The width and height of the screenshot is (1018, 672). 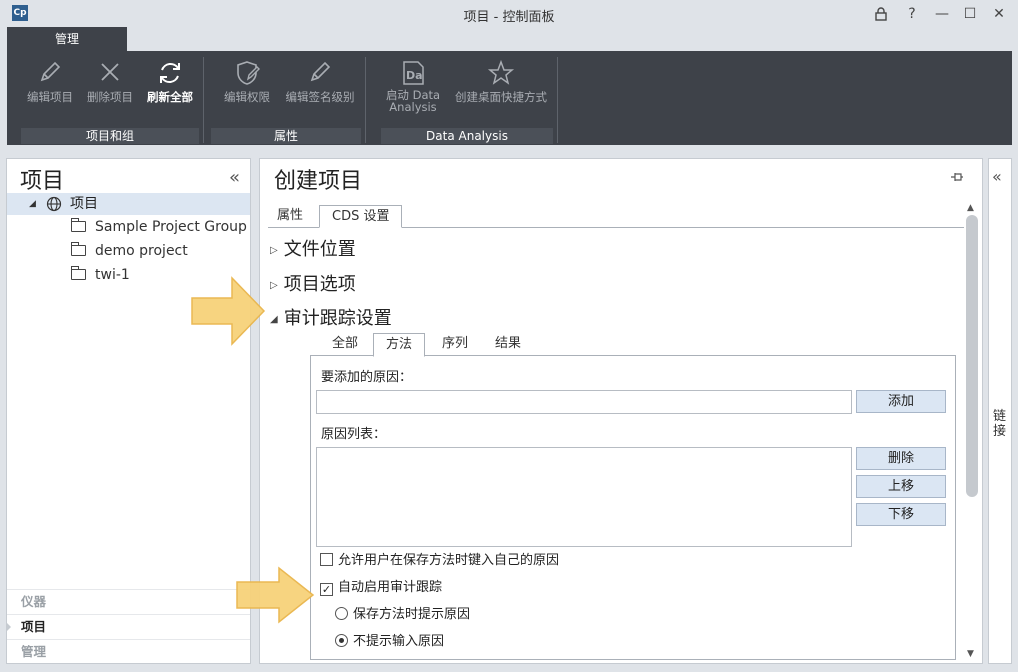 What do you see at coordinates (319, 249) in the screenshot?
I see `section-label: 文件位置` at bounding box center [319, 249].